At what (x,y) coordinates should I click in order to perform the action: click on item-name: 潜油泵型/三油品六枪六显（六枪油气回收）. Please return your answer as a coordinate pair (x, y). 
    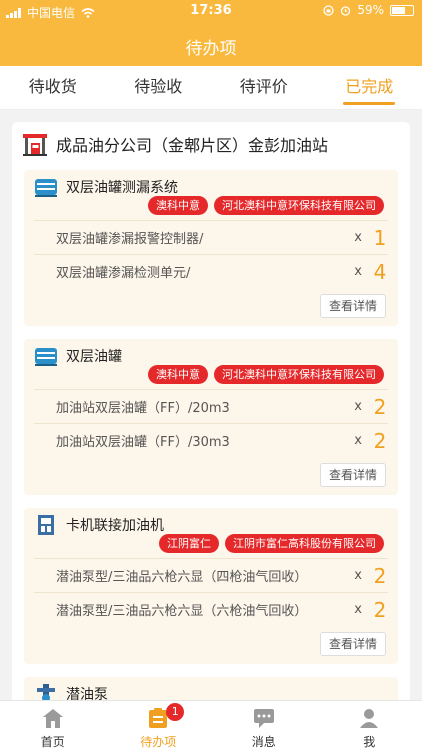
    Looking at the image, I should click on (182, 611).